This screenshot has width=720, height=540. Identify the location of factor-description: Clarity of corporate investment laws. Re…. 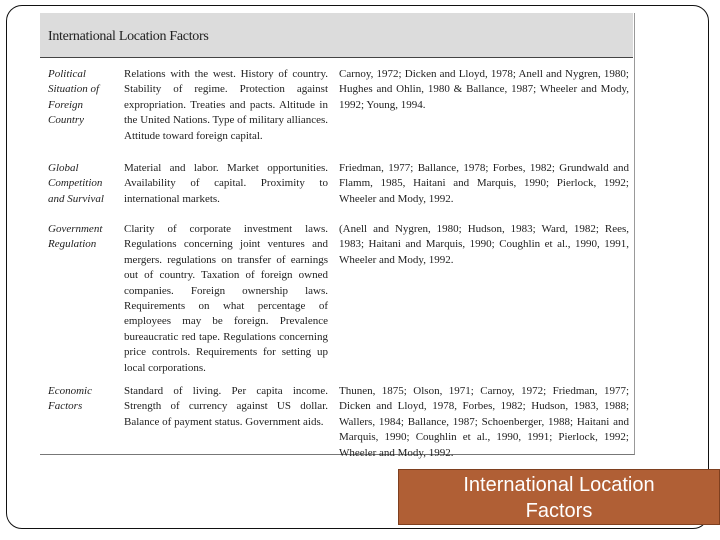
(226, 298).